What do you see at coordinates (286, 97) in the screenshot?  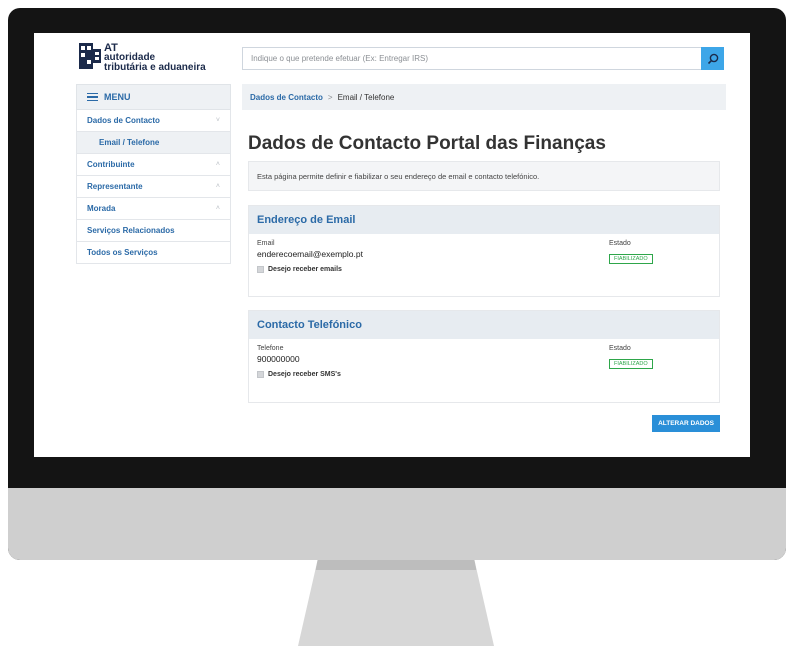 I see `breadcrumb-parent-link: Dados de Contacto` at bounding box center [286, 97].